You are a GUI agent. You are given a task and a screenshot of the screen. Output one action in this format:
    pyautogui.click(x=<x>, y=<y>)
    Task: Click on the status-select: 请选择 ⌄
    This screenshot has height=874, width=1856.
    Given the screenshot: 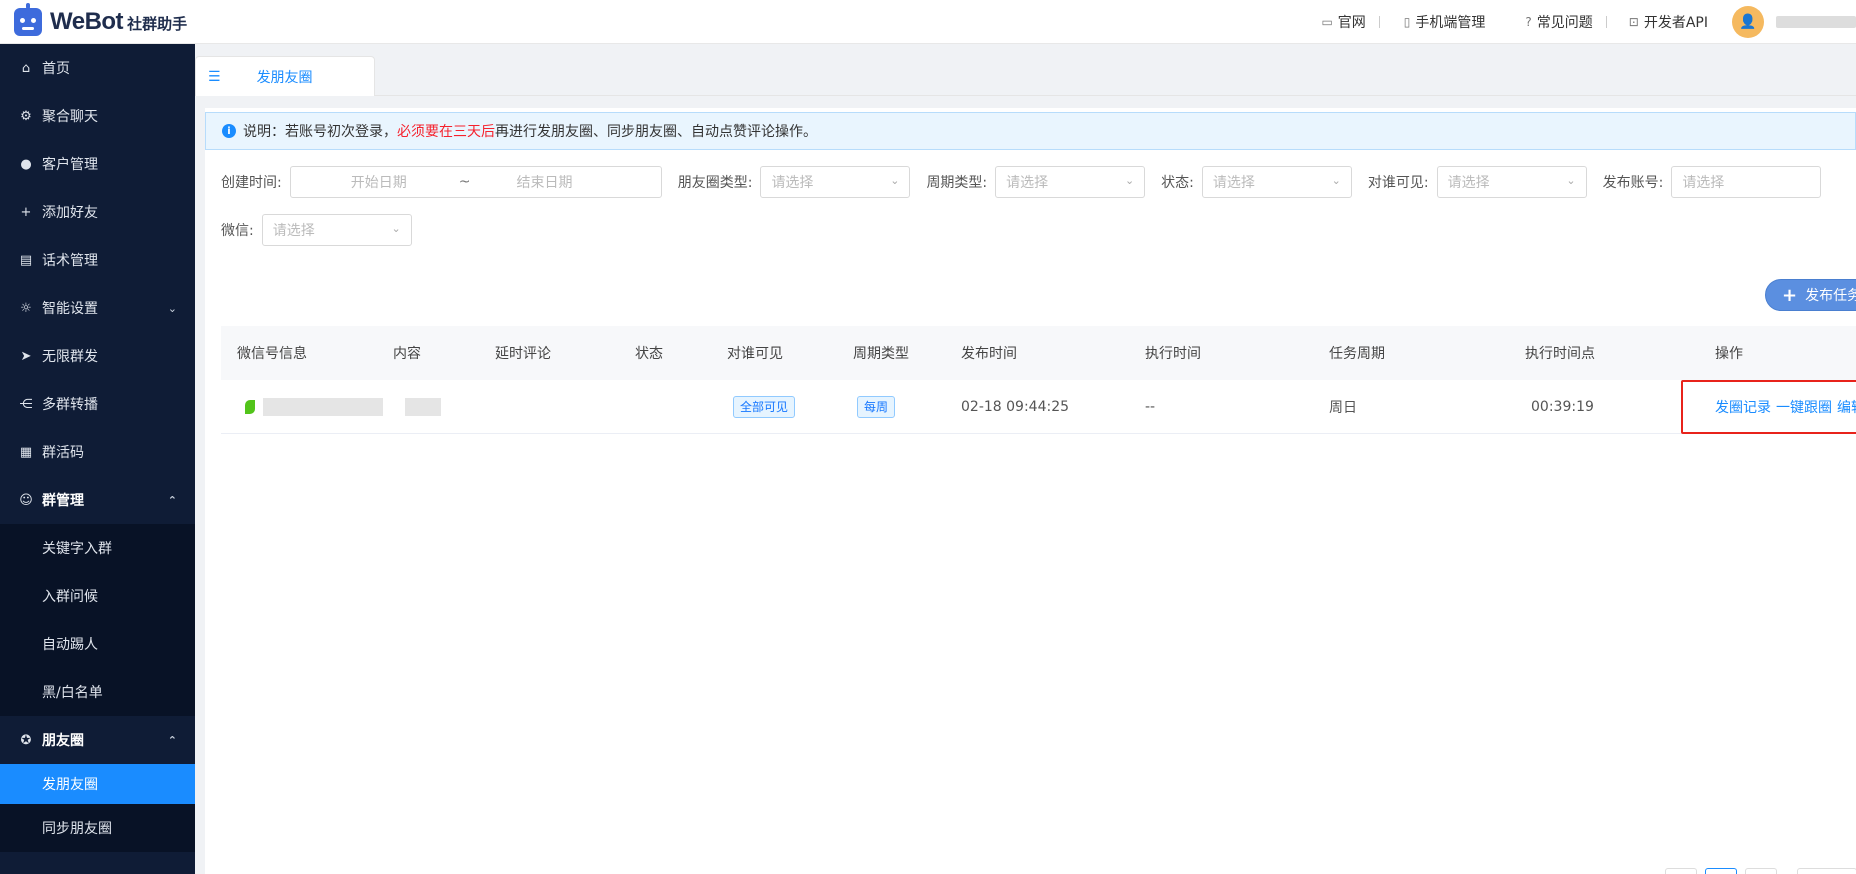 What is the action you would take?
    pyautogui.click(x=1276, y=182)
    